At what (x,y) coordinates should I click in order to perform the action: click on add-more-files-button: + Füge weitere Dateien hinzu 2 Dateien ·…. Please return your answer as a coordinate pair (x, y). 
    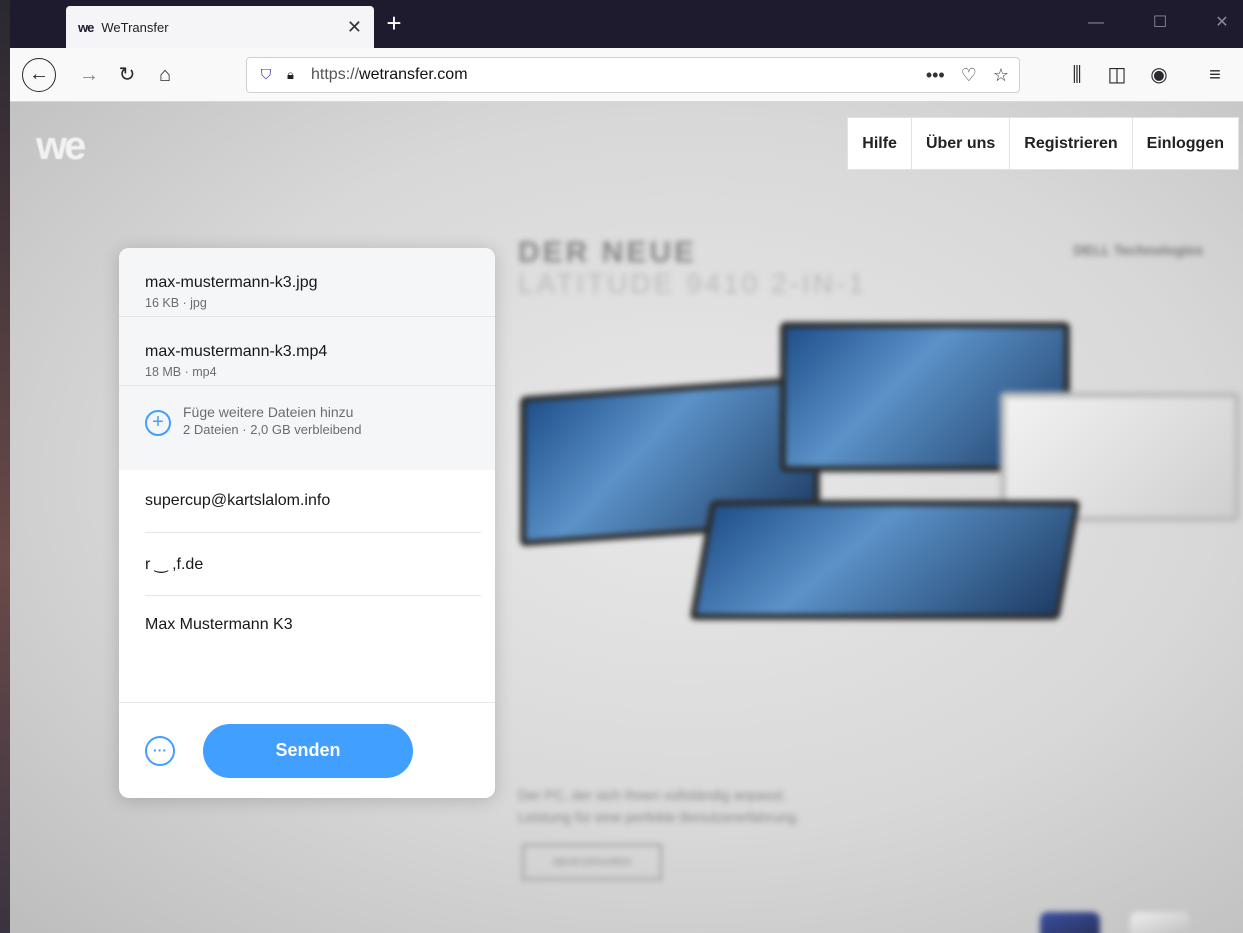
    Looking at the image, I should click on (307, 411).